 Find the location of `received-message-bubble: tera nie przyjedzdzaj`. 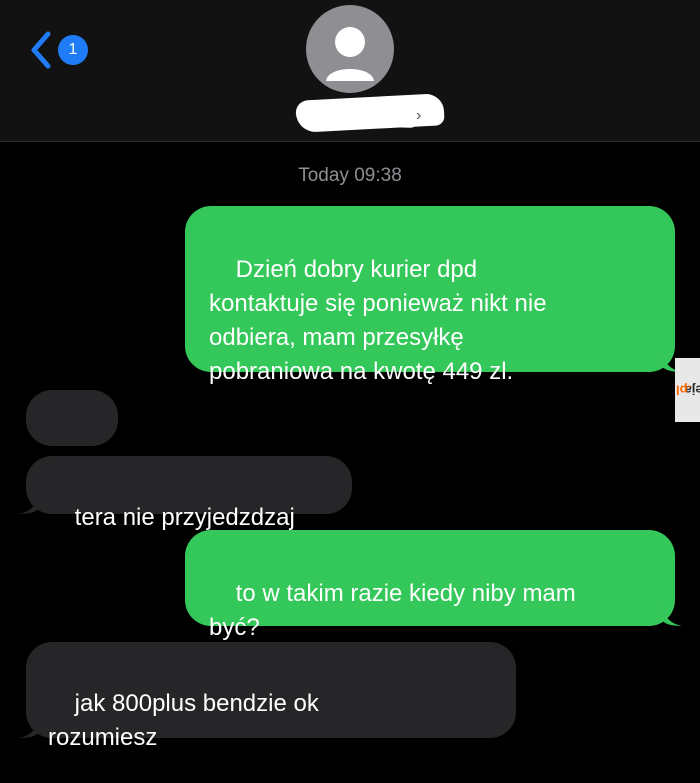

received-message-bubble: tera nie przyjedzdzaj is located at coordinates (185, 493).